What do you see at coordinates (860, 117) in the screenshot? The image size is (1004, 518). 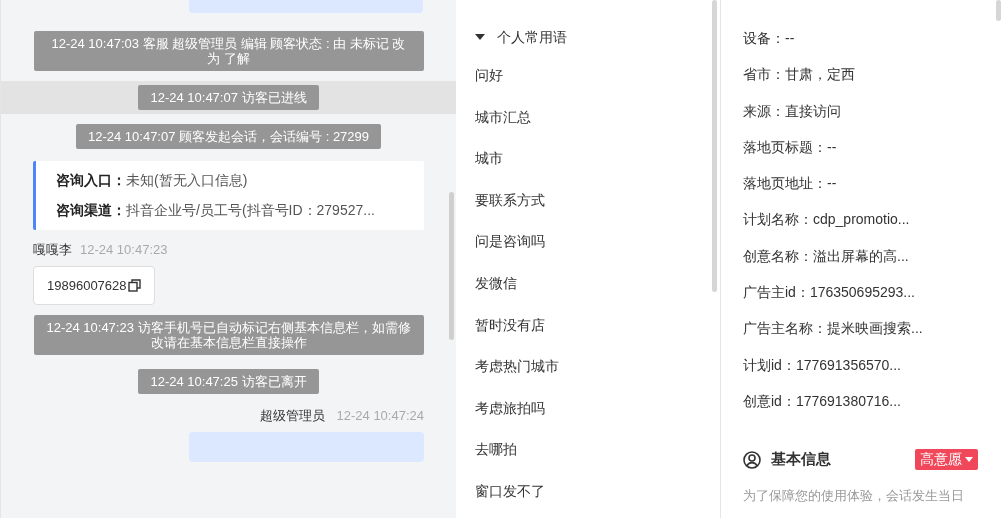 I see `source-field: 来源：直接访问` at bounding box center [860, 117].